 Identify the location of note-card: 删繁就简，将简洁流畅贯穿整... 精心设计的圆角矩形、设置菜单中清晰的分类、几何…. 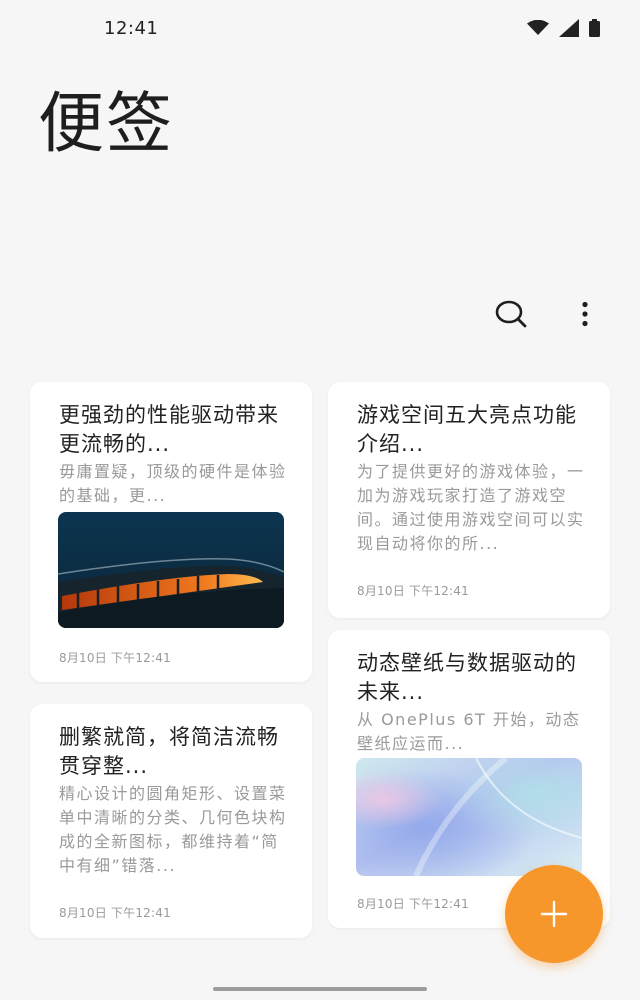
(171, 821).